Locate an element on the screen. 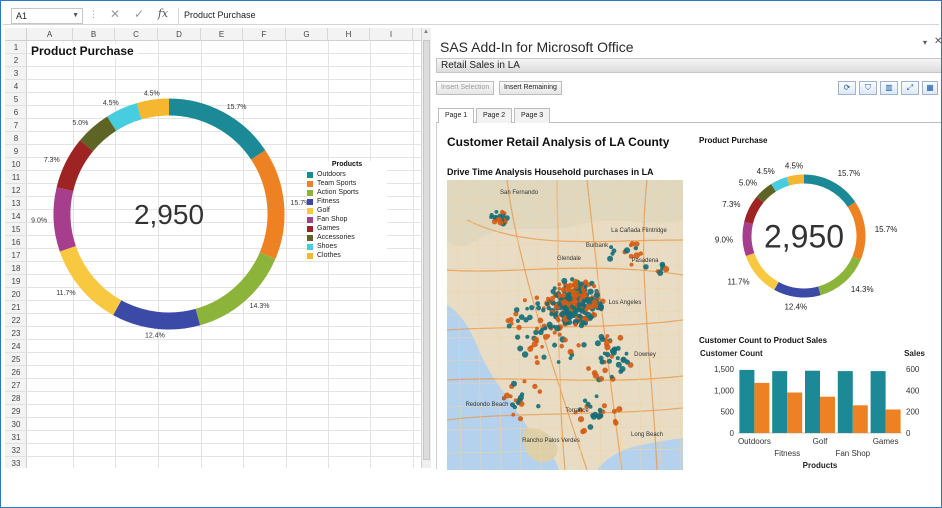  drag-handle-icon: ⋮ is located at coordinates (93, 14).